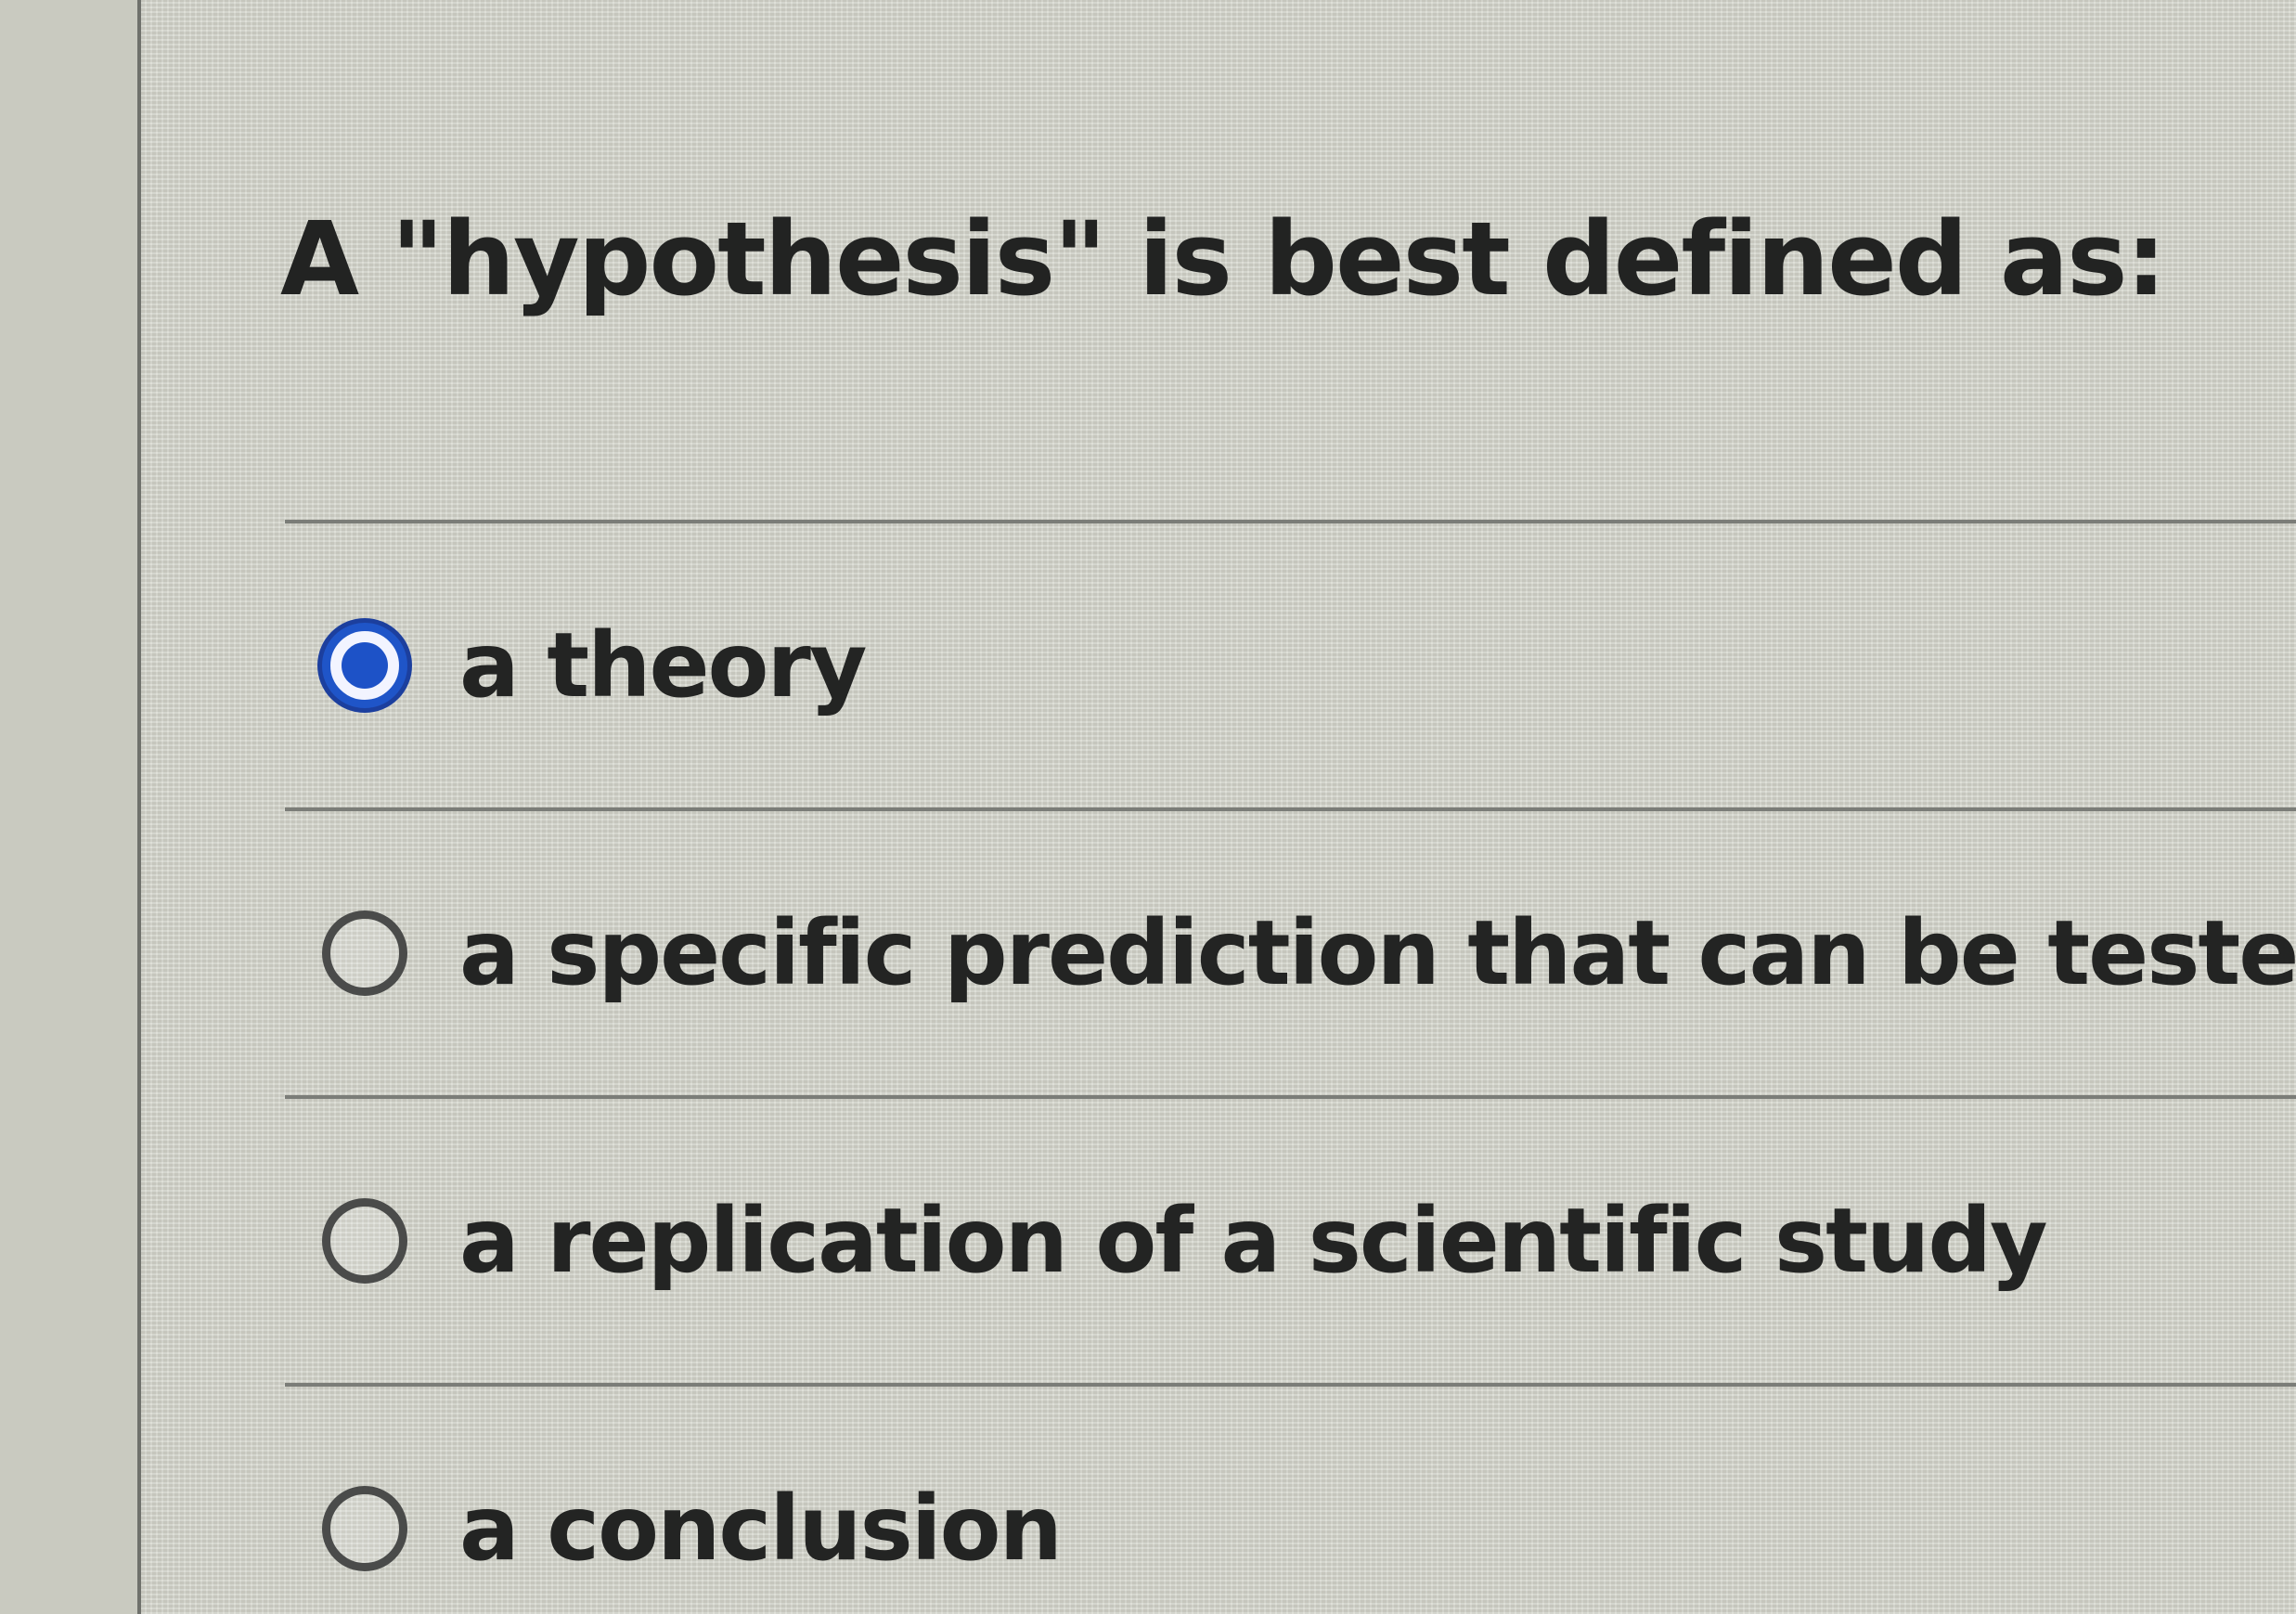 Image resolution: width=2296 pixels, height=1614 pixels. What do you see at coordinates (663, 665) in the screenshot?
I see `choice-label: a theory` at bounding box center [663, 665].